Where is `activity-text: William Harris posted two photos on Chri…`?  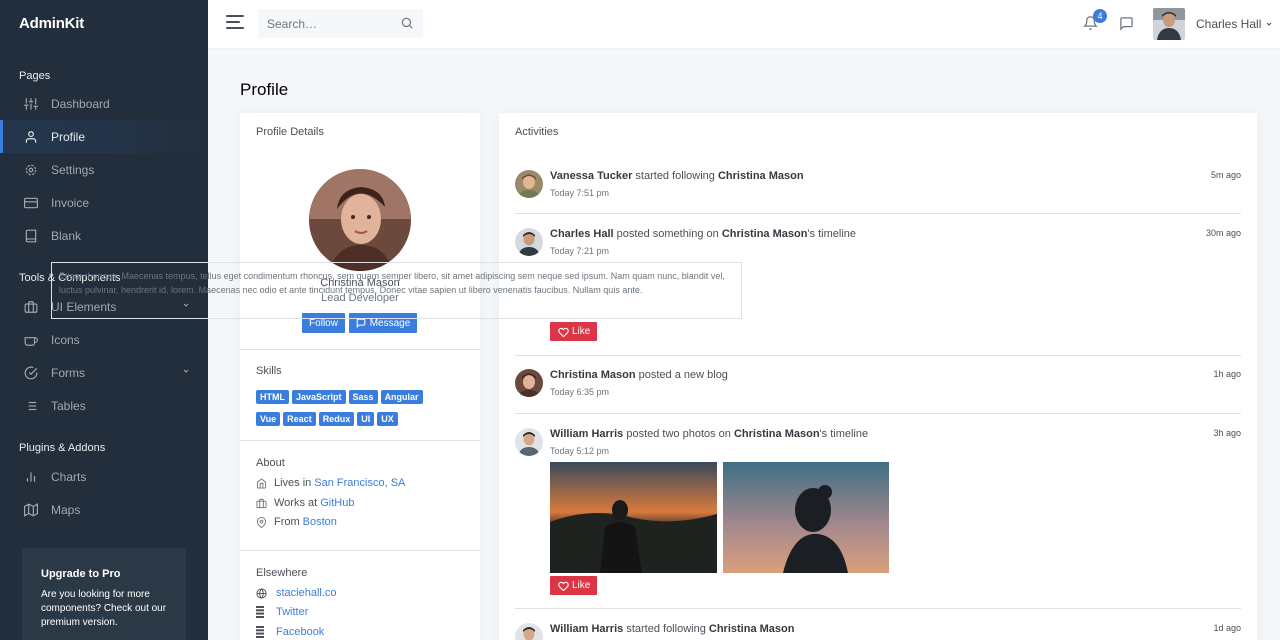 activity-text: William Harris posted two photos on Chri… is located at coordinates (709, 434).